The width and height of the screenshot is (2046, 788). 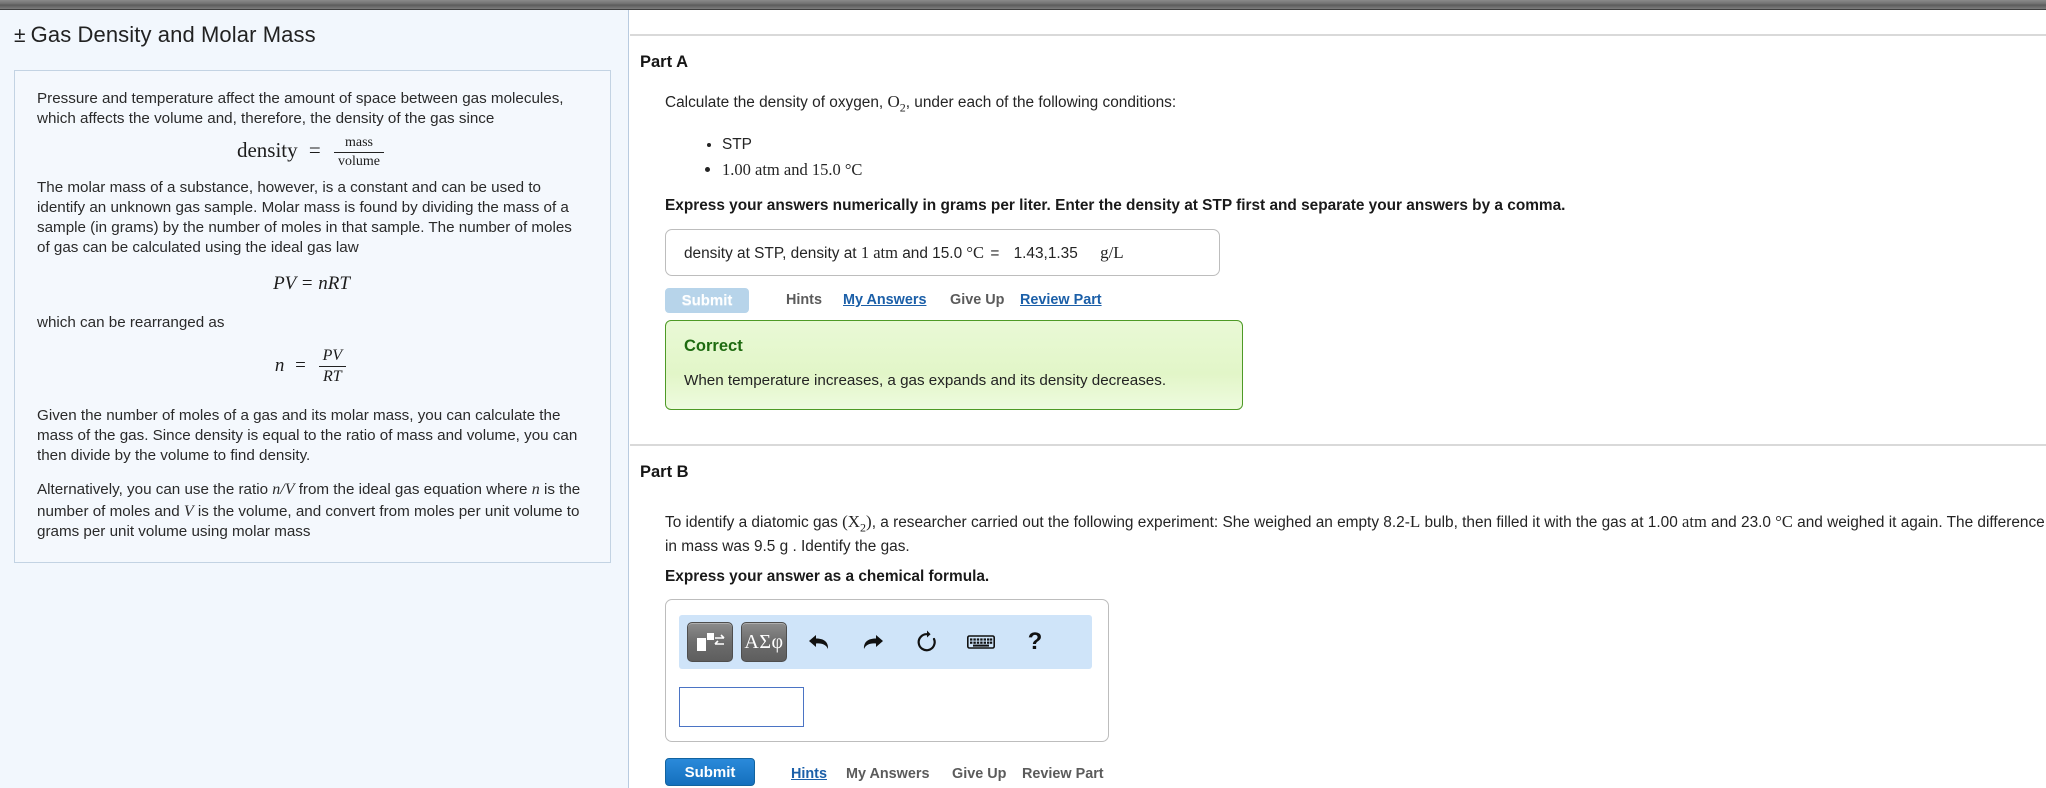 I want to click on page-title: ± Gas Density and Molar Mass, so click(x=165, y=35).